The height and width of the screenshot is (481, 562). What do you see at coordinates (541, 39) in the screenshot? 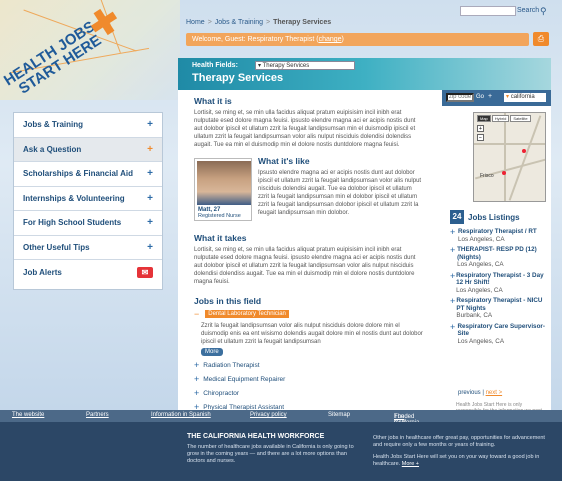
I see `print-icon: ⎙` at bounding box center [541, 39].